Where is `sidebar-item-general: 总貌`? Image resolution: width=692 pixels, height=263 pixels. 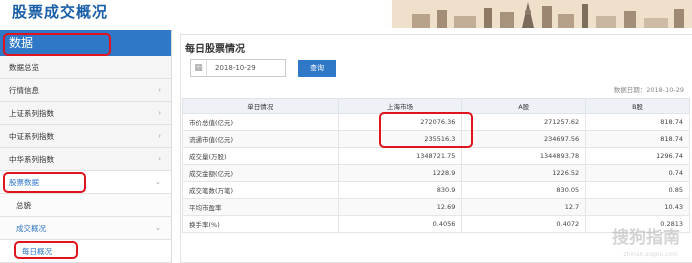 sidebar-item-general: 总貌 is located at coordinates (85, 205).